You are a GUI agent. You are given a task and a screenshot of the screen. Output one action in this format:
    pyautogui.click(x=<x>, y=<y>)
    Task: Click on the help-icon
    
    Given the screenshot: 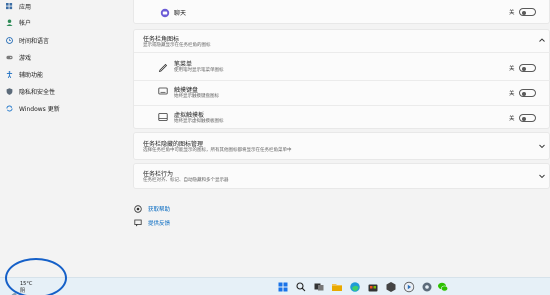 What is the action you would take?
    pyautogui.click(x=138, y=209)
    